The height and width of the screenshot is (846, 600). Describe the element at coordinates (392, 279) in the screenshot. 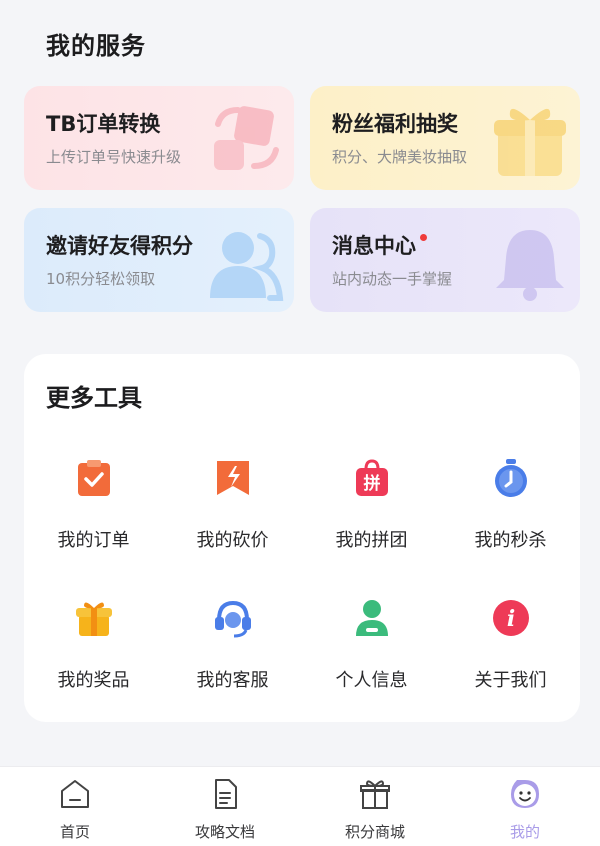

I see `card-subtitle: 站内动态一手掌握` at that location.